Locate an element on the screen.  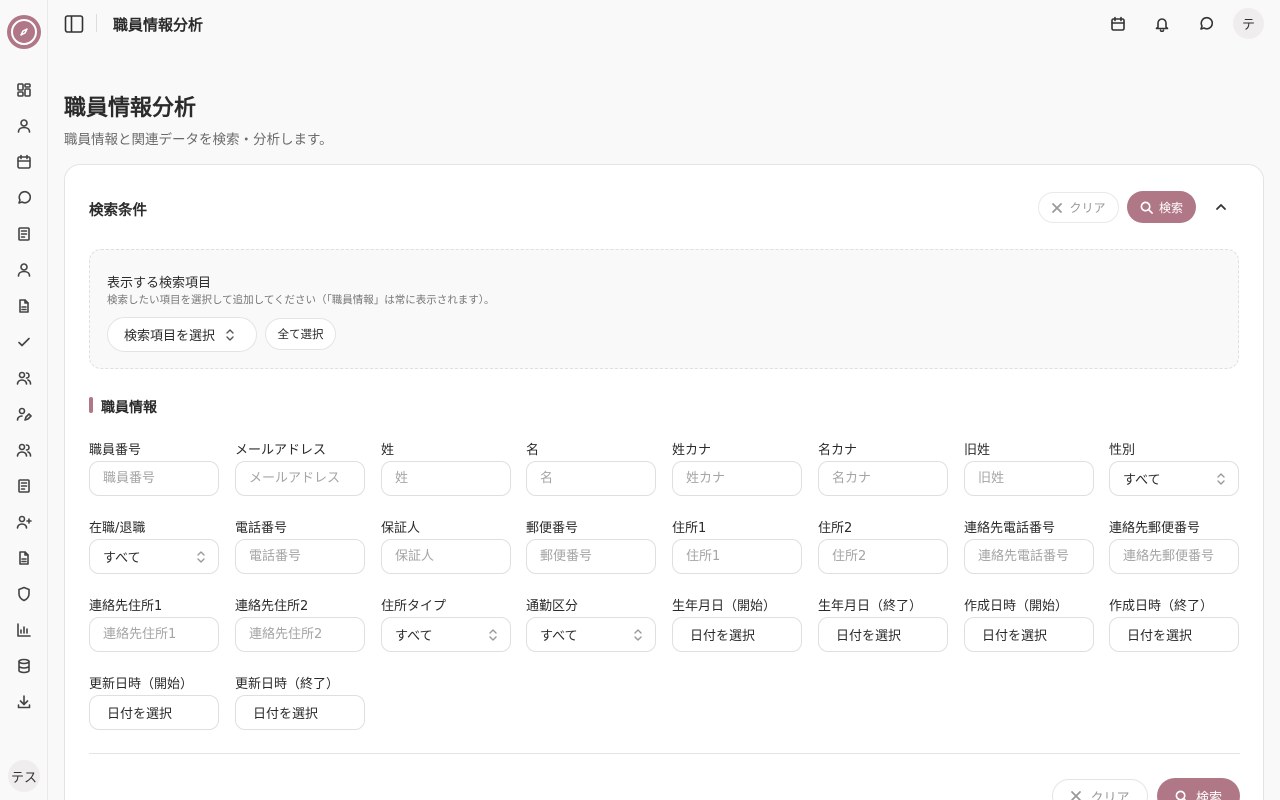
sidebar: テス is located at coordinates (24, 400).